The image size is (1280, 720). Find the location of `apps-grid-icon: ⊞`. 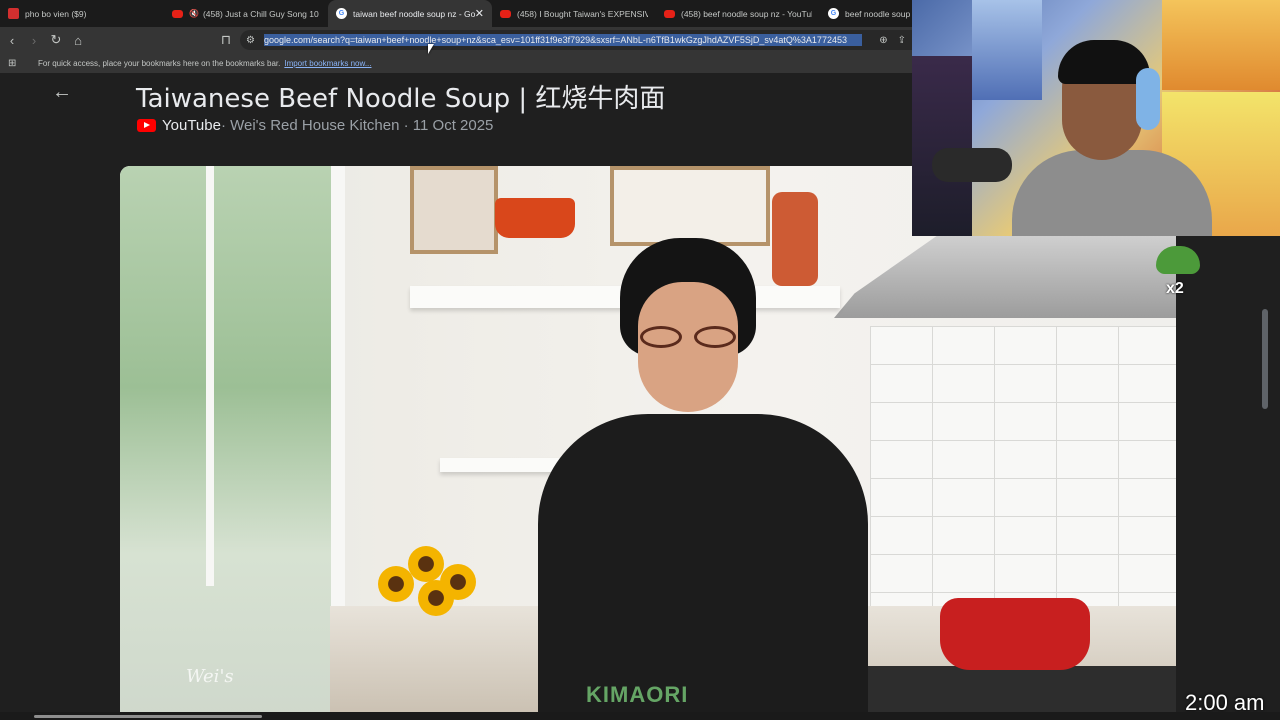

apps-grid-icon: ⊞ is located at coordinates (14, 63).